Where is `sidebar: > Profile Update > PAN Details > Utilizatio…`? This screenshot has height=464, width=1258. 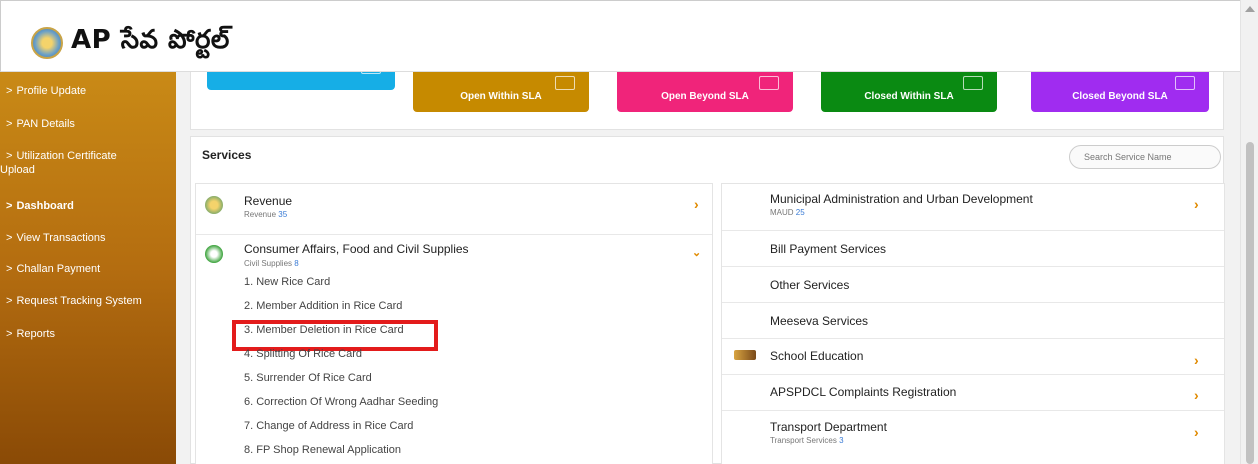
sidebar: > Profile Update > PAN Details > Utilizatio… is located at coordinates (88, 268).